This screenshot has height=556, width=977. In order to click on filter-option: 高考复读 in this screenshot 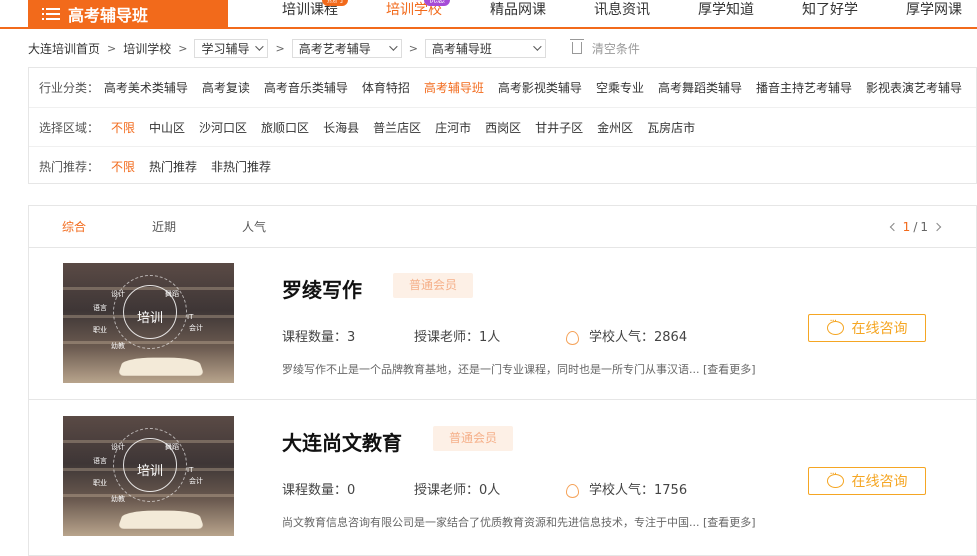, I will do `click(226, 87)`.